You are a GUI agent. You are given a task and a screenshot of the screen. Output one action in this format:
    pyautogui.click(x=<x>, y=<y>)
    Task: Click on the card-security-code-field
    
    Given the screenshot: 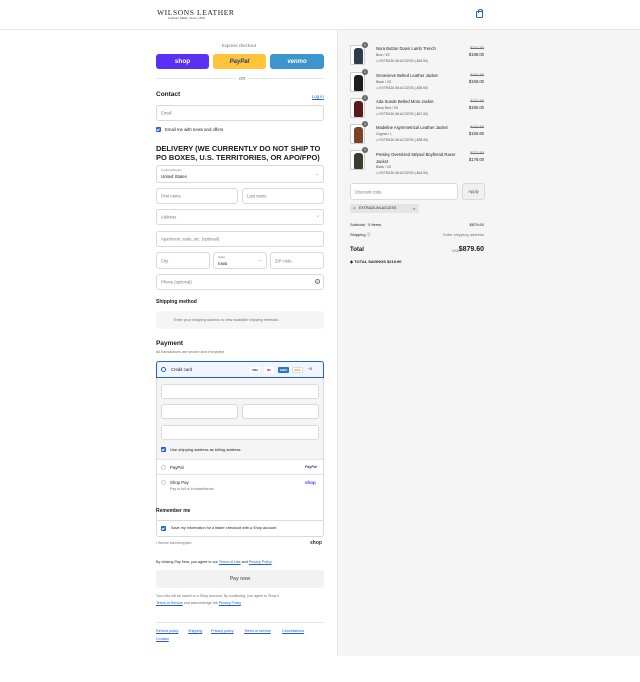 What is the action you would take?
    pyautogui.click(x=280, y=411)
    